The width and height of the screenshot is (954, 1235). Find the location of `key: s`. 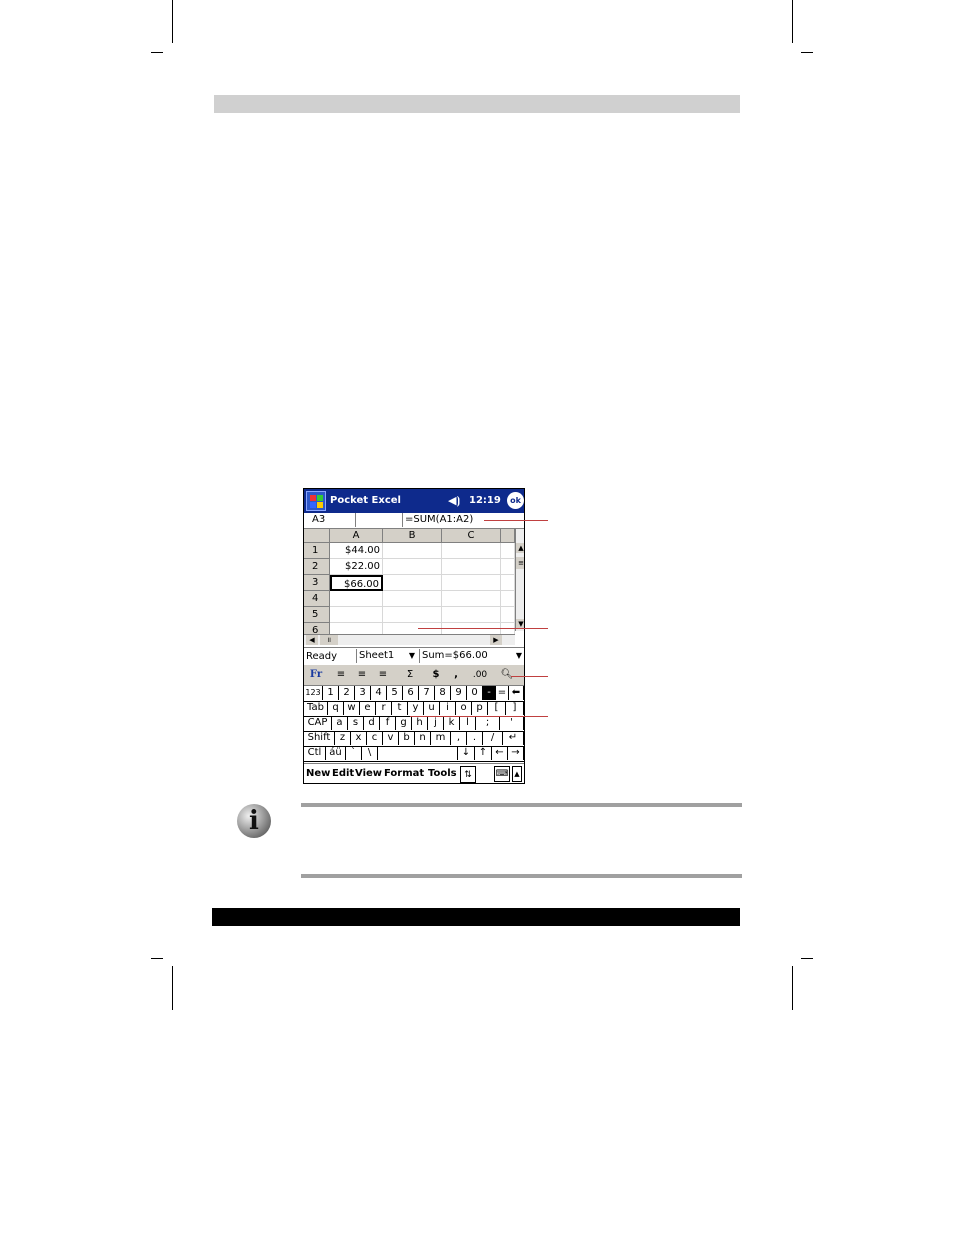

key: s is located at coordinates (356, 723).